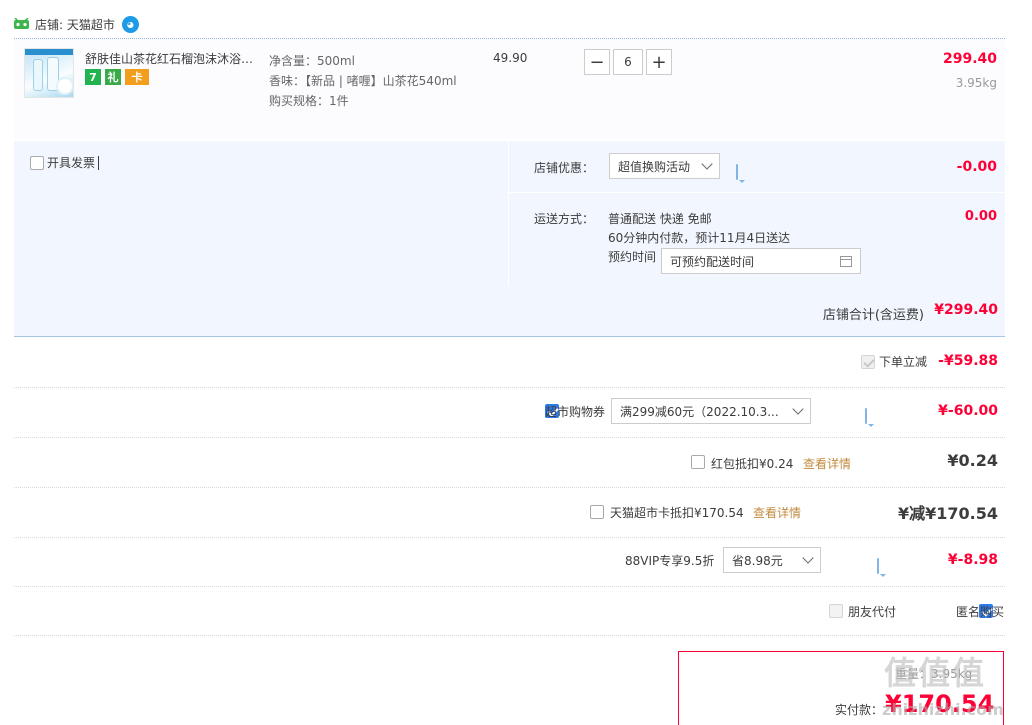  I want to click on coupon-label: 超市购物券, so click(575, 412).